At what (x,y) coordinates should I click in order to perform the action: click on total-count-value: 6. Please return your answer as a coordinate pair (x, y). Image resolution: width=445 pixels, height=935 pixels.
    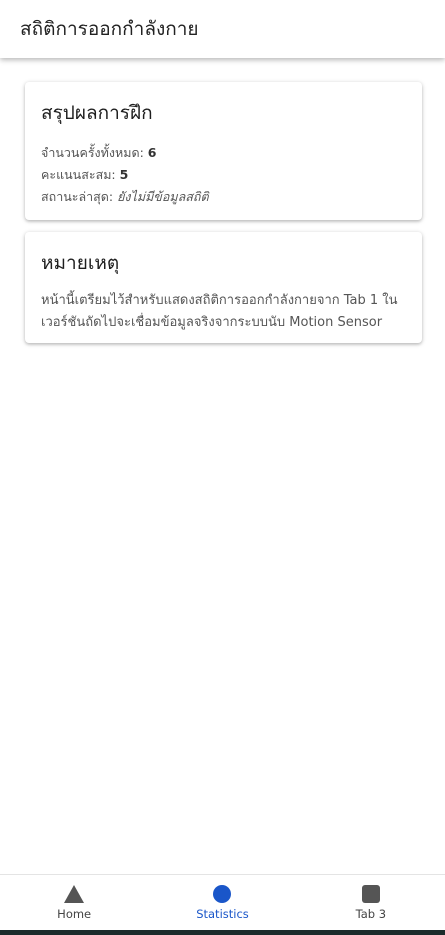
    Looking at the image, I should click on (152, 152).